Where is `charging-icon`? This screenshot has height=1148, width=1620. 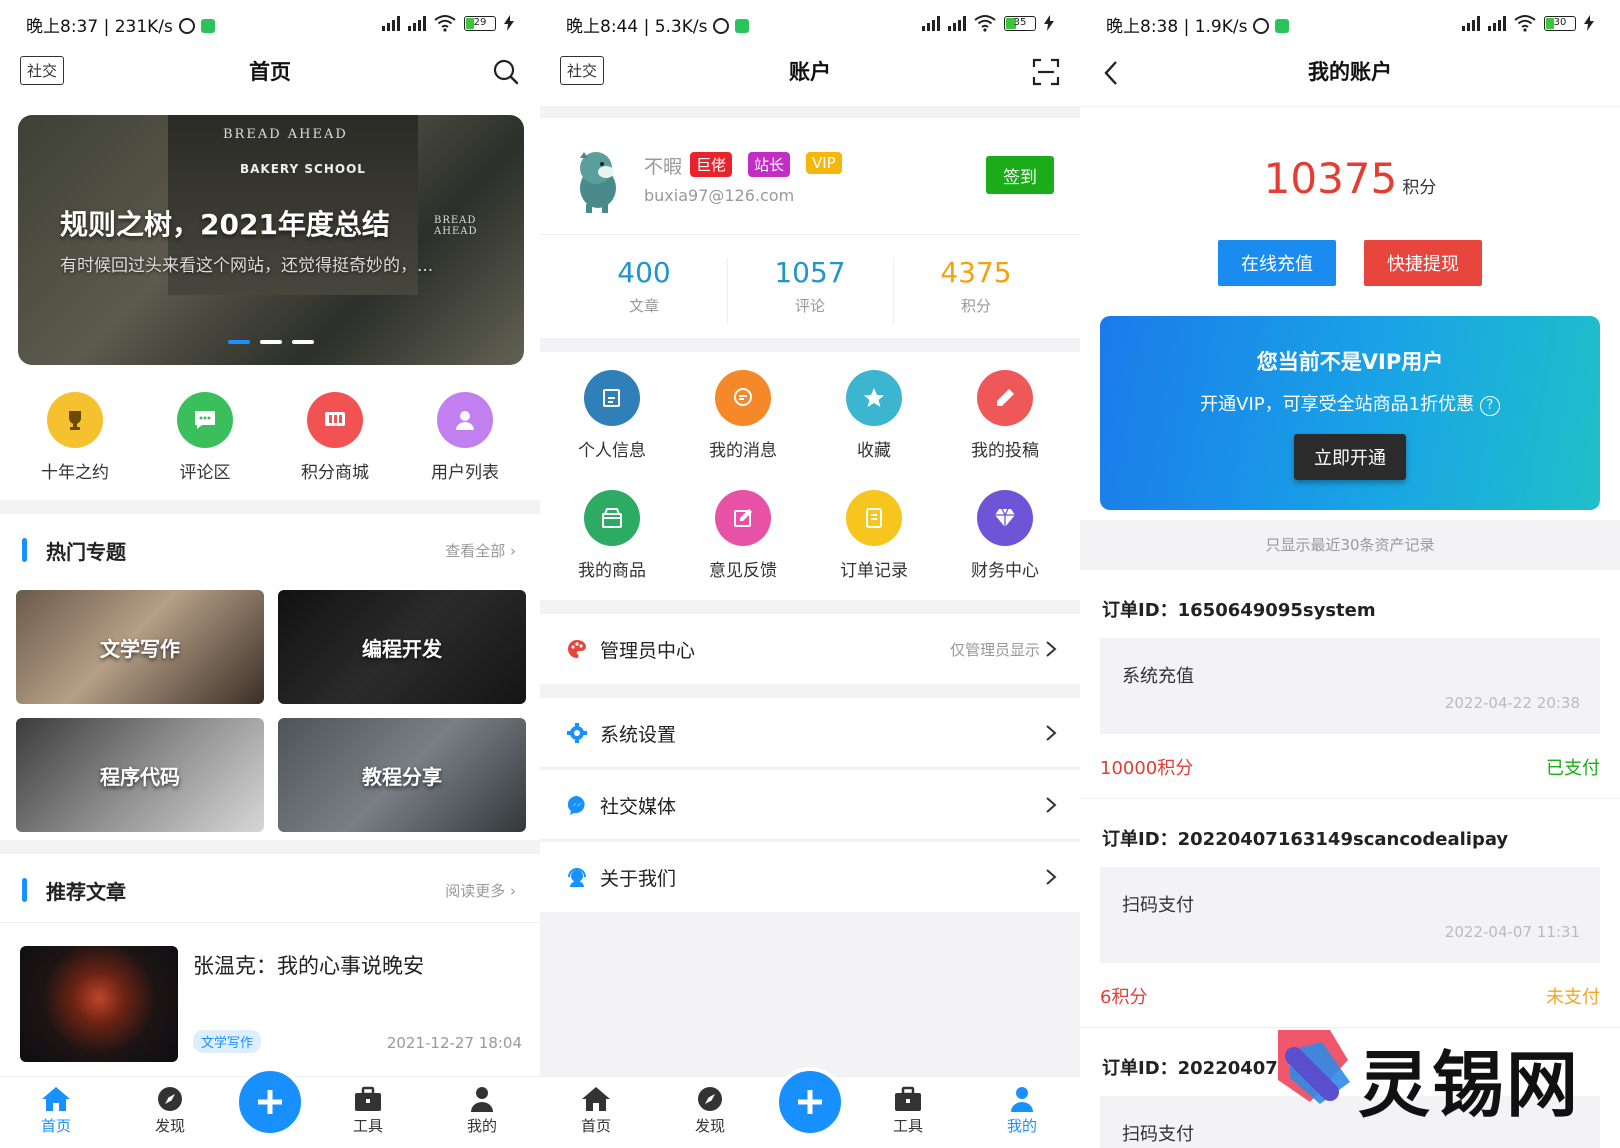
charging-icon is located at coordinates (1049, 23).